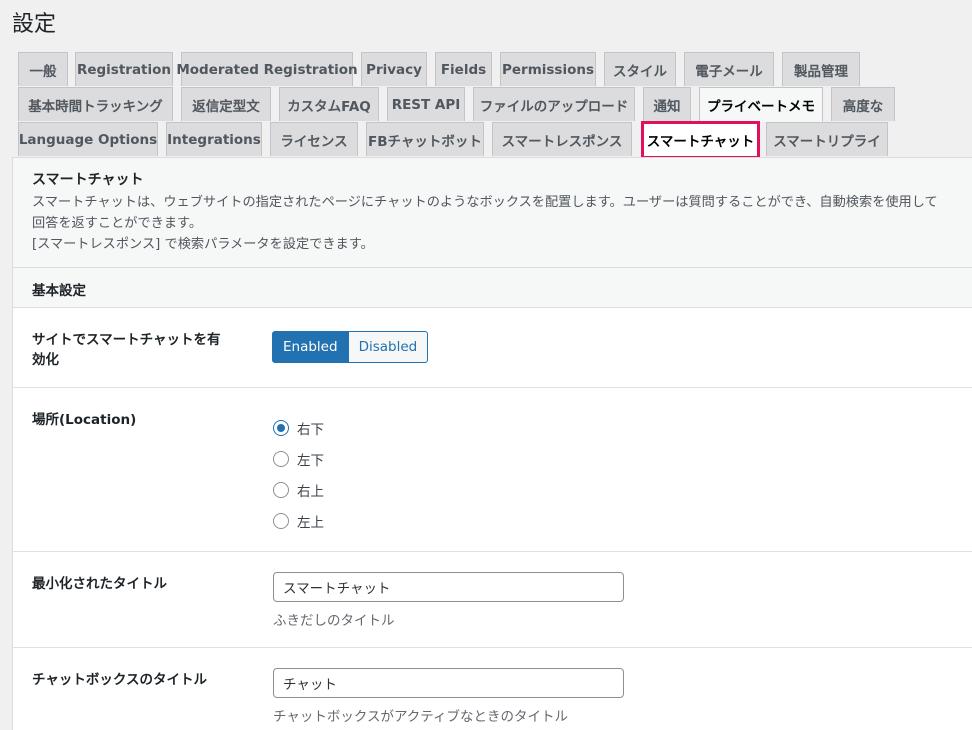 The height and width of the screenshot is (730, 972). Describe the element at coordinates (492, 288) in the screenshot. I see `section-title: 基本設定` at that location.